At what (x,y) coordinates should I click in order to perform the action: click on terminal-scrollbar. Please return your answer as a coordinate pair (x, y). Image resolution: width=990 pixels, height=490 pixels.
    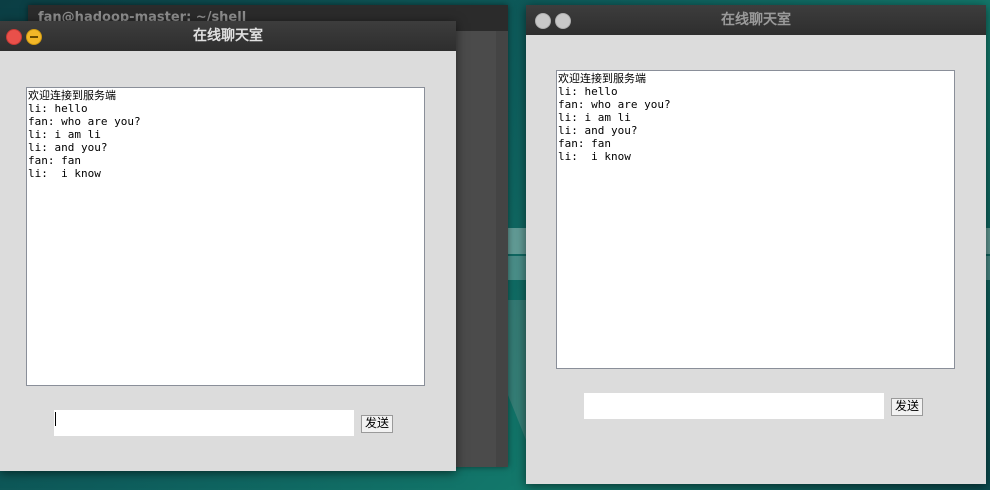
    Looking at the image, I should click on (502, 249).